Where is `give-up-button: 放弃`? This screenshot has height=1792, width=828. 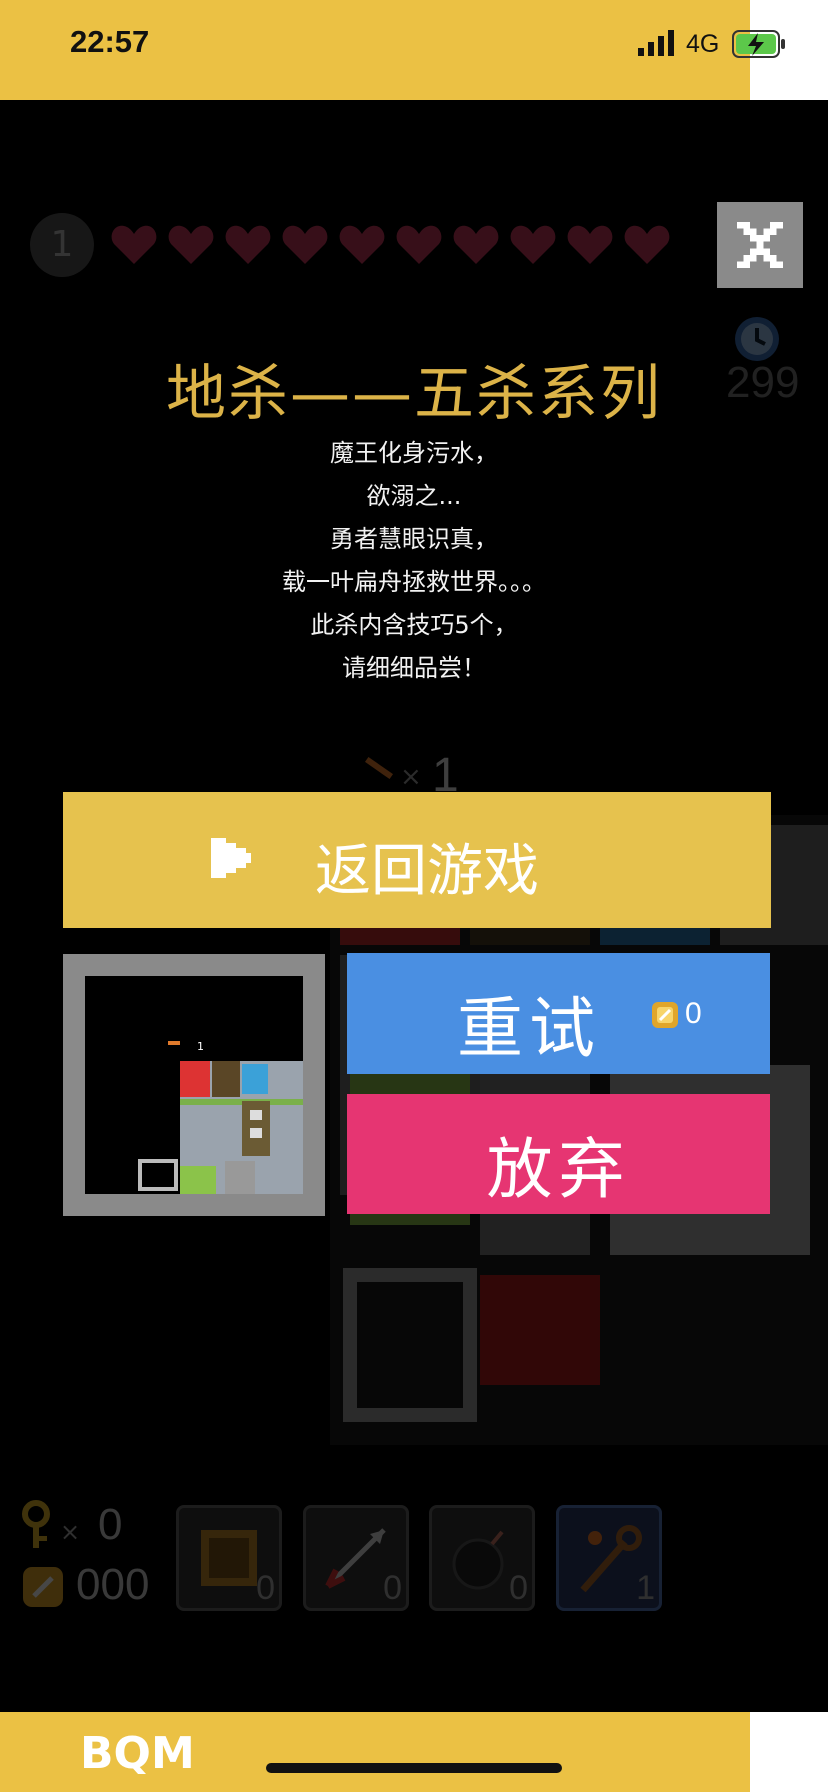
give-up-button: 放弃 is located at coordinates (558, 1154).